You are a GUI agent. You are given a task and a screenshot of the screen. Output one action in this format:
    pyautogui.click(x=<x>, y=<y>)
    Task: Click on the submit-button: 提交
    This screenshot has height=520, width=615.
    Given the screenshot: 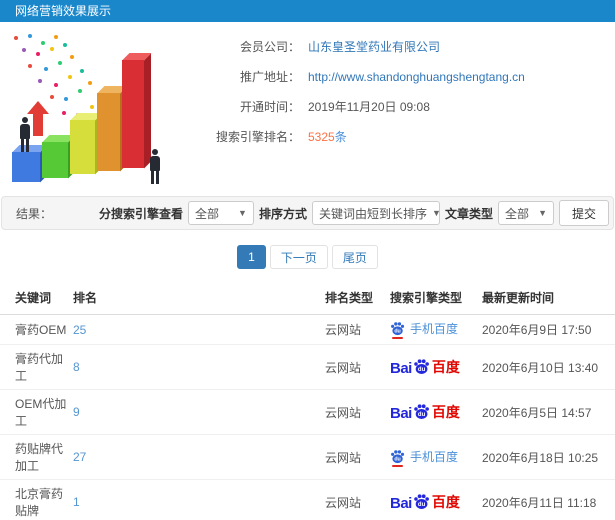 What is the action you would take?
    pyautogui.click(x=583, y=213)
    